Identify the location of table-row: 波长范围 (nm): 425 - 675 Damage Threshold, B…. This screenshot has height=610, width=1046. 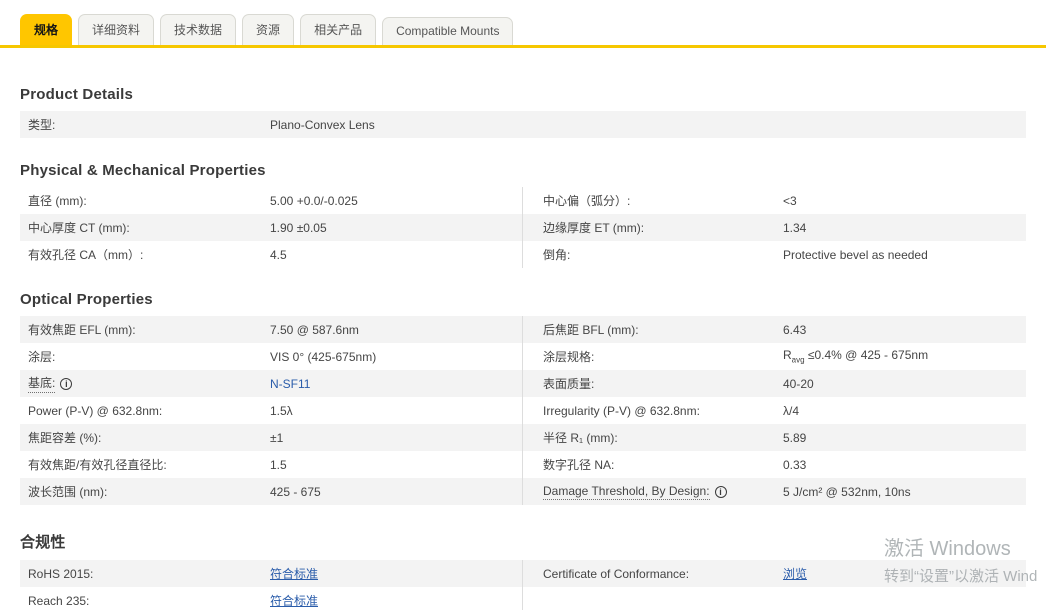
(523, 491).